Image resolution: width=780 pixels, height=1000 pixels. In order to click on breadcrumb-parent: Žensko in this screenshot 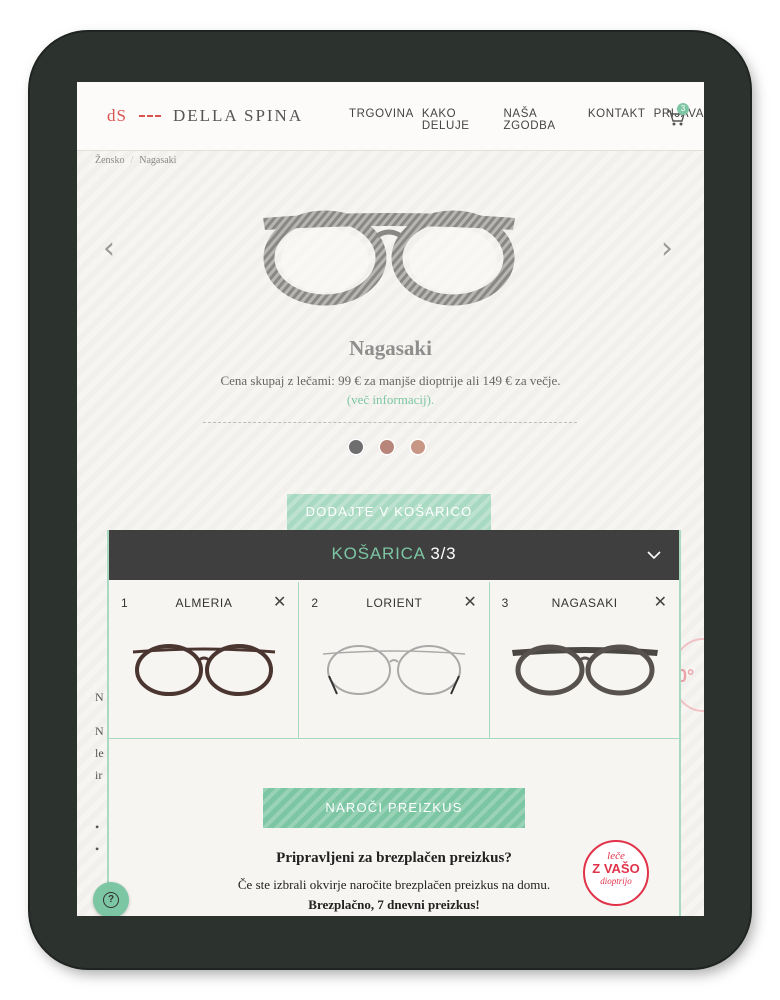, I will do `click(109, 160)`.